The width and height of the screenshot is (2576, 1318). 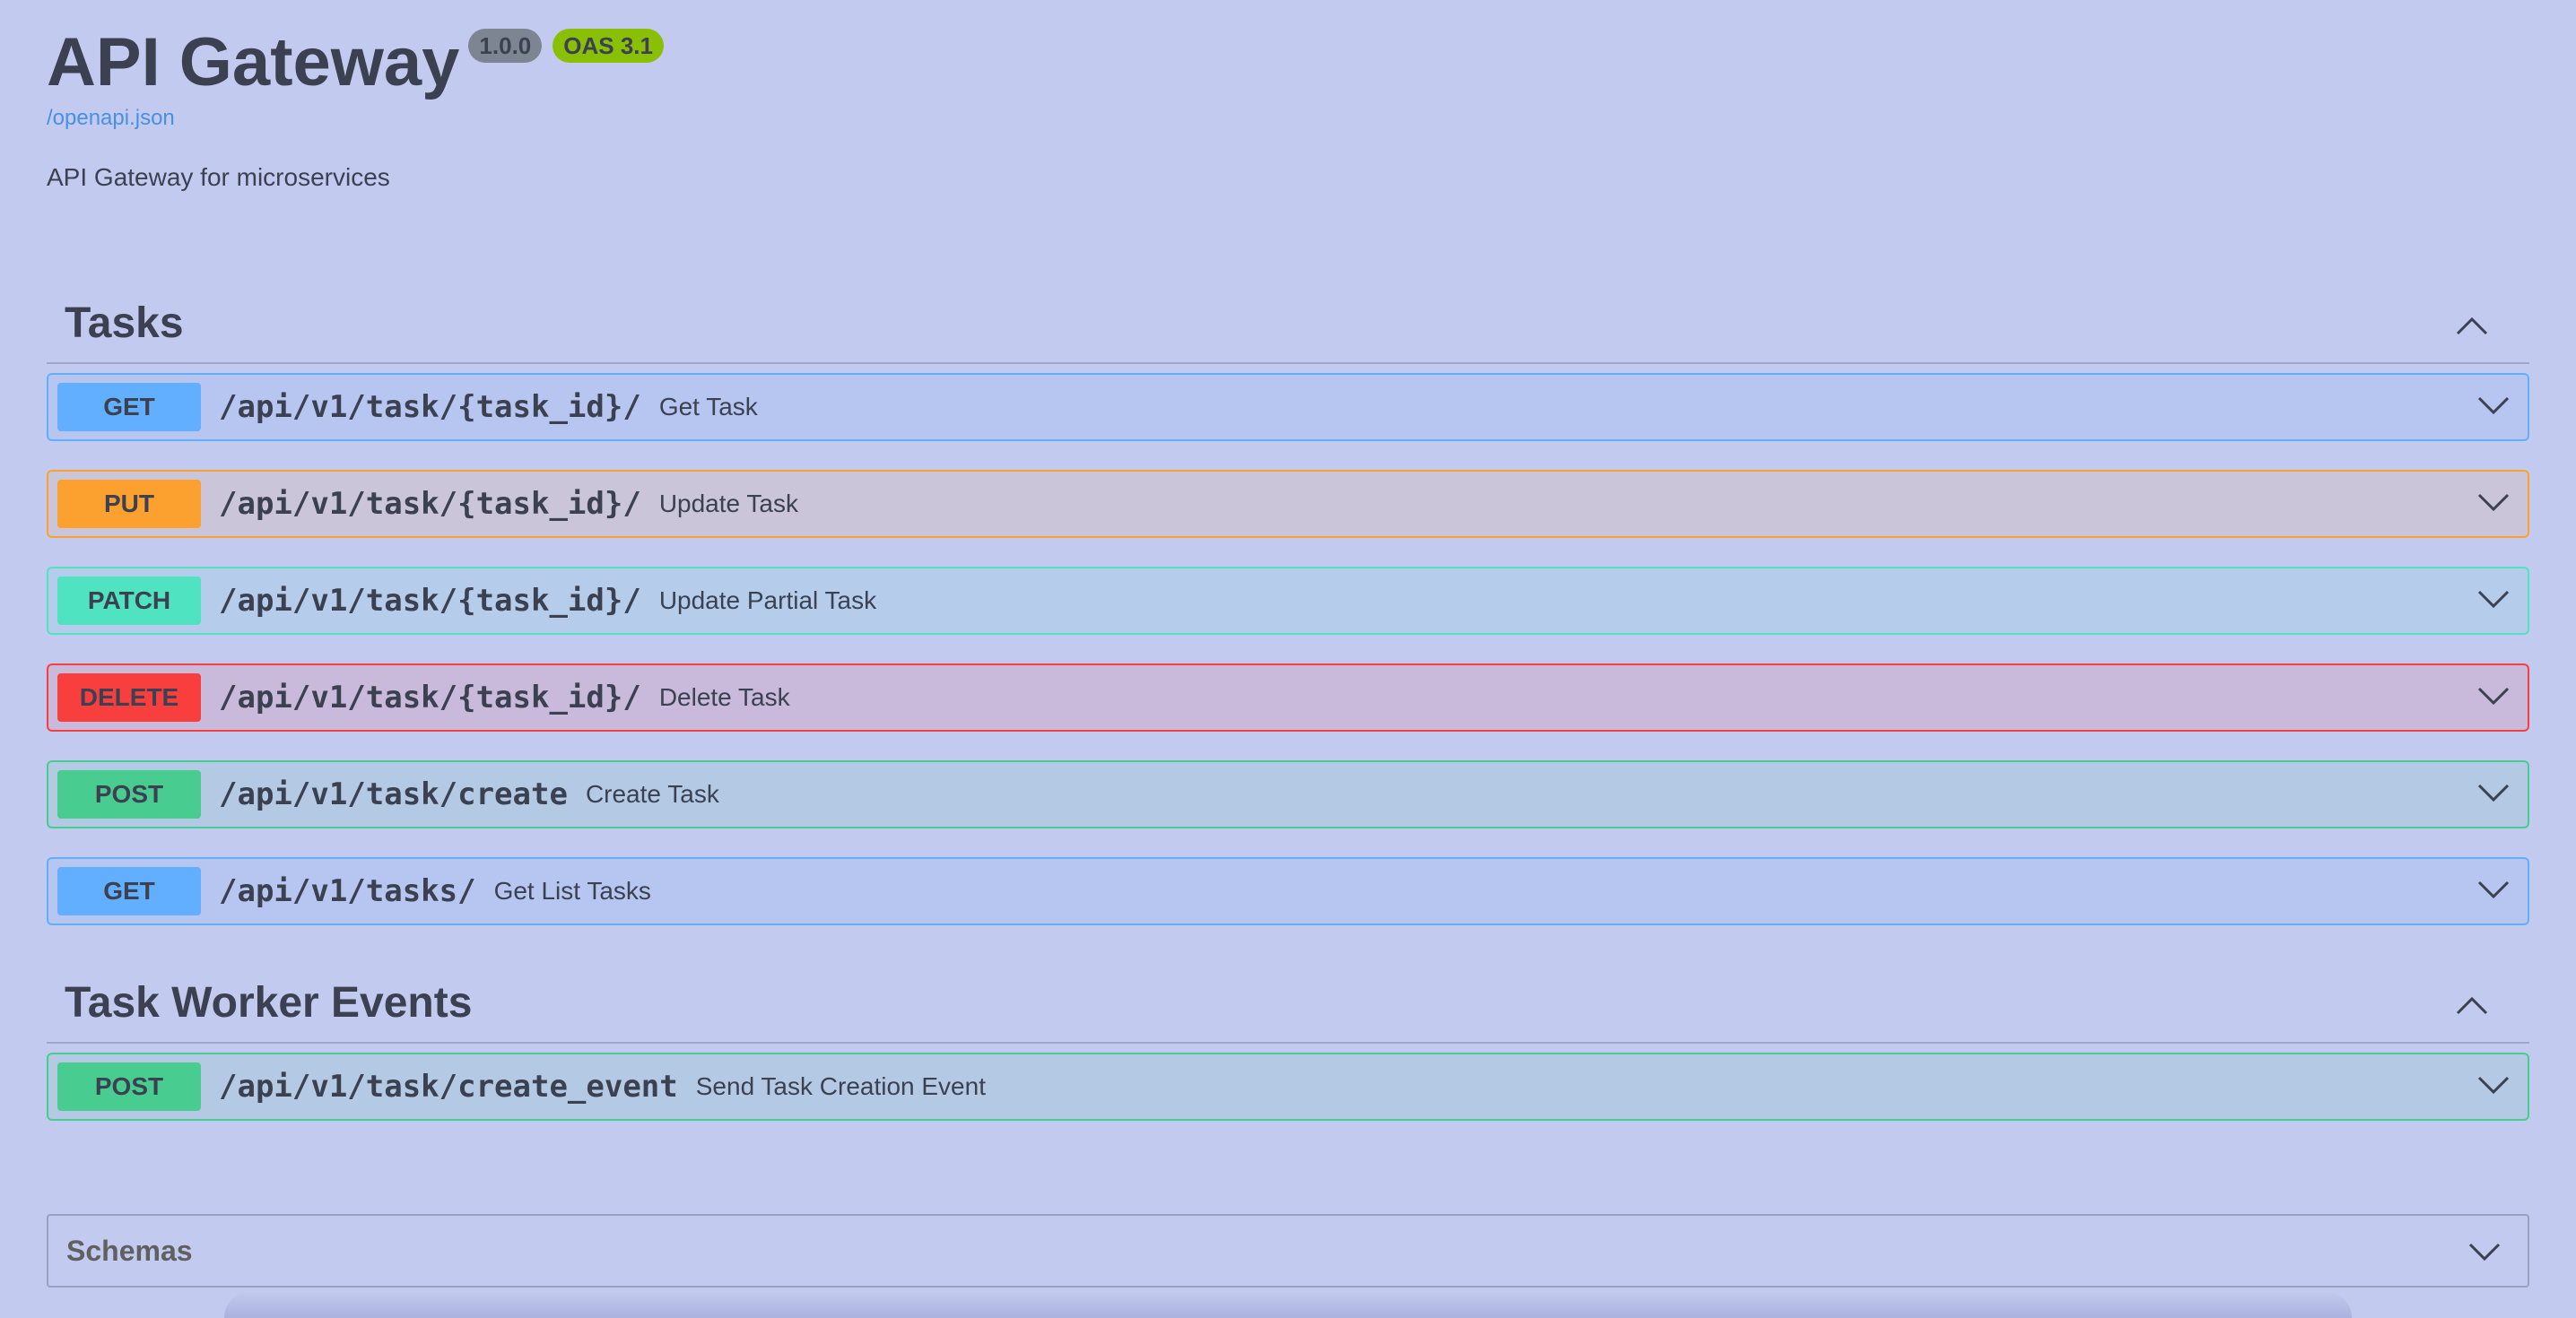 I want to click on schemas-title: Schemas, so click(x=129, y=1251).